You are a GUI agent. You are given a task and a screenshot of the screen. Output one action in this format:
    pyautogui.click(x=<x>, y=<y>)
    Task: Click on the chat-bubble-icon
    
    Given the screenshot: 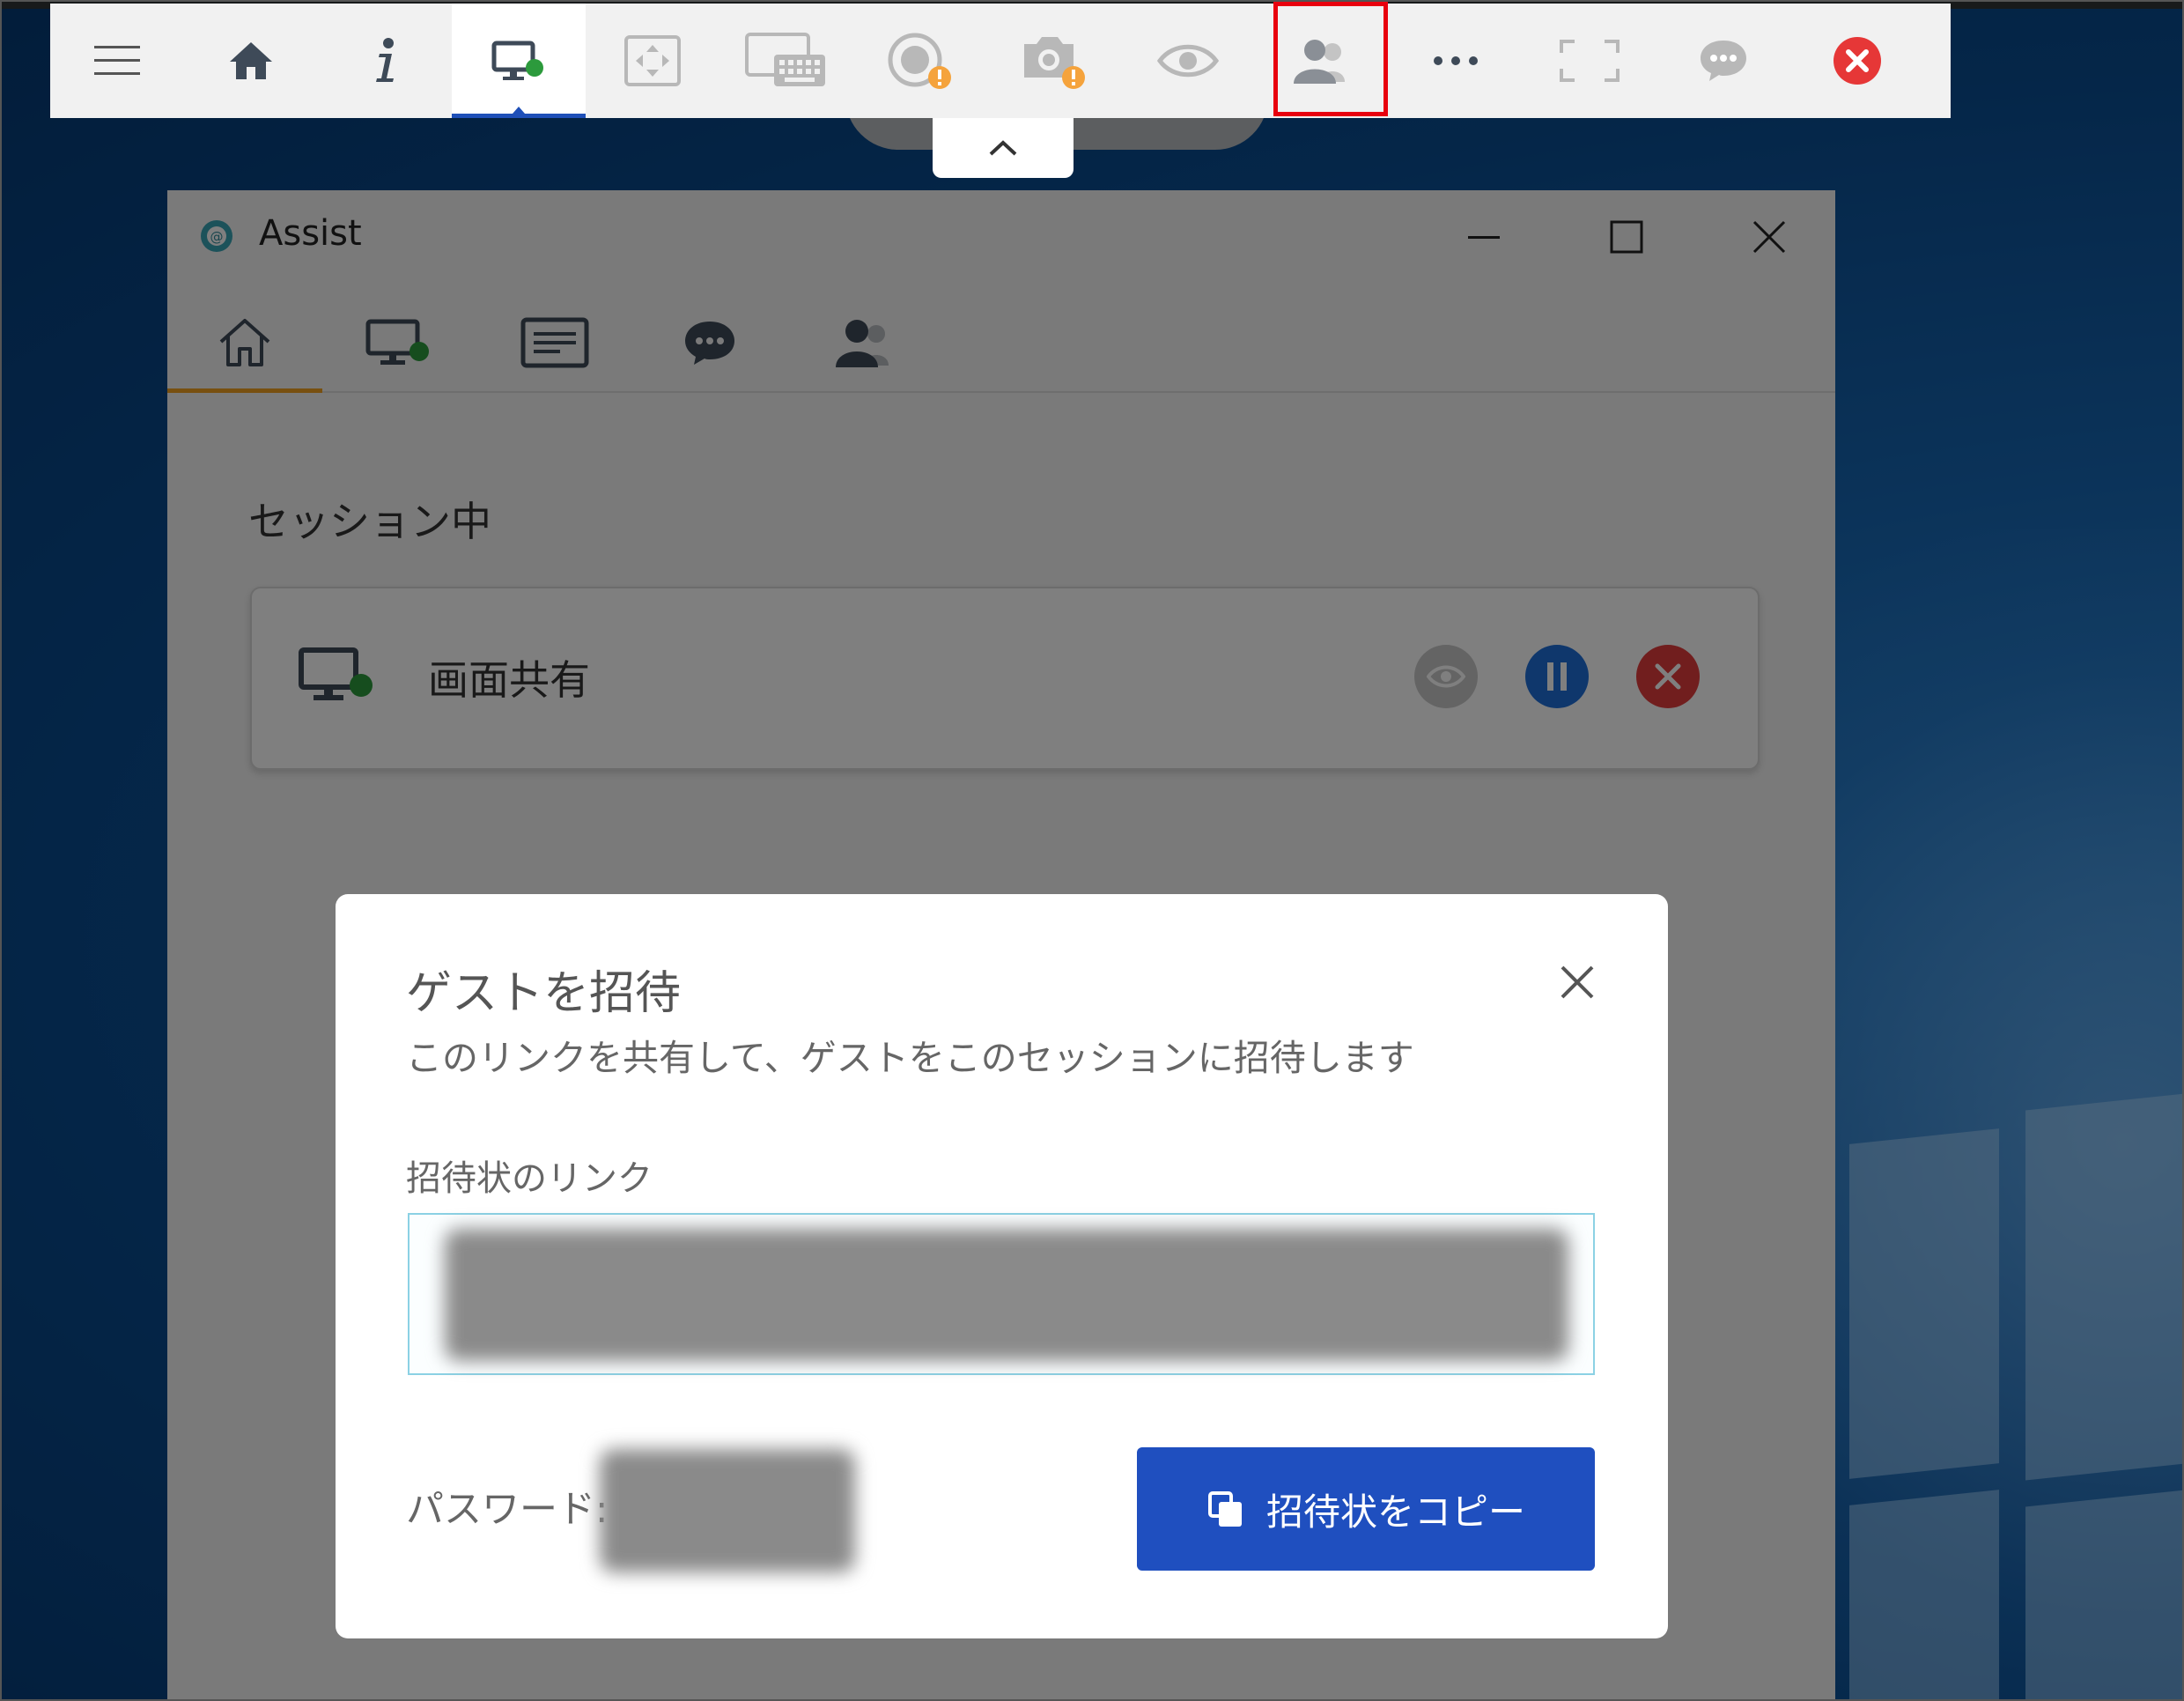 What is the action you would take?
    pyautogui.click(x=1723, y=61)
    